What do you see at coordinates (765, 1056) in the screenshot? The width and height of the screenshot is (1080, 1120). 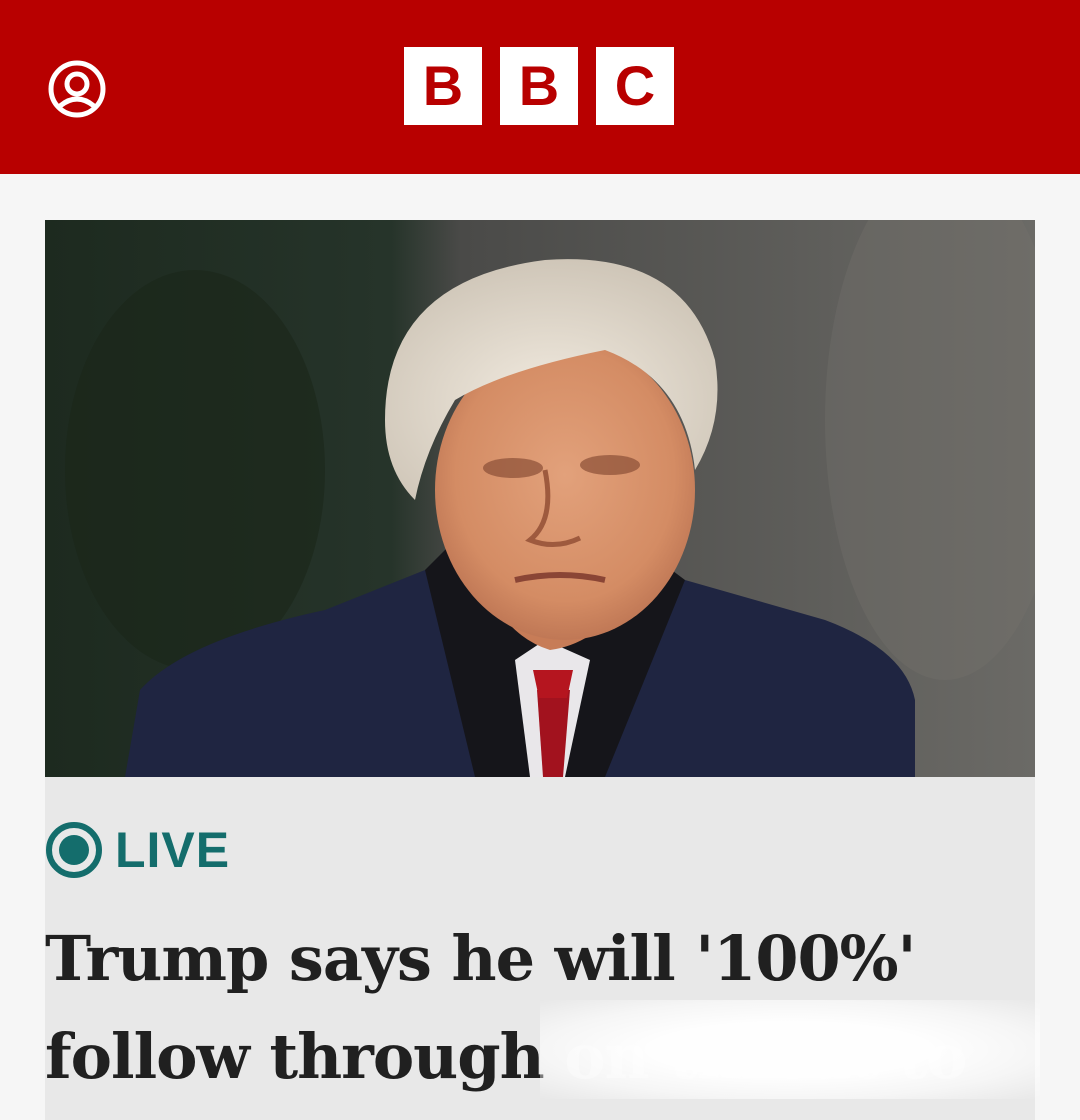 I see `headline-obscured-text: on threat to` at bounding box center [765, 1056].